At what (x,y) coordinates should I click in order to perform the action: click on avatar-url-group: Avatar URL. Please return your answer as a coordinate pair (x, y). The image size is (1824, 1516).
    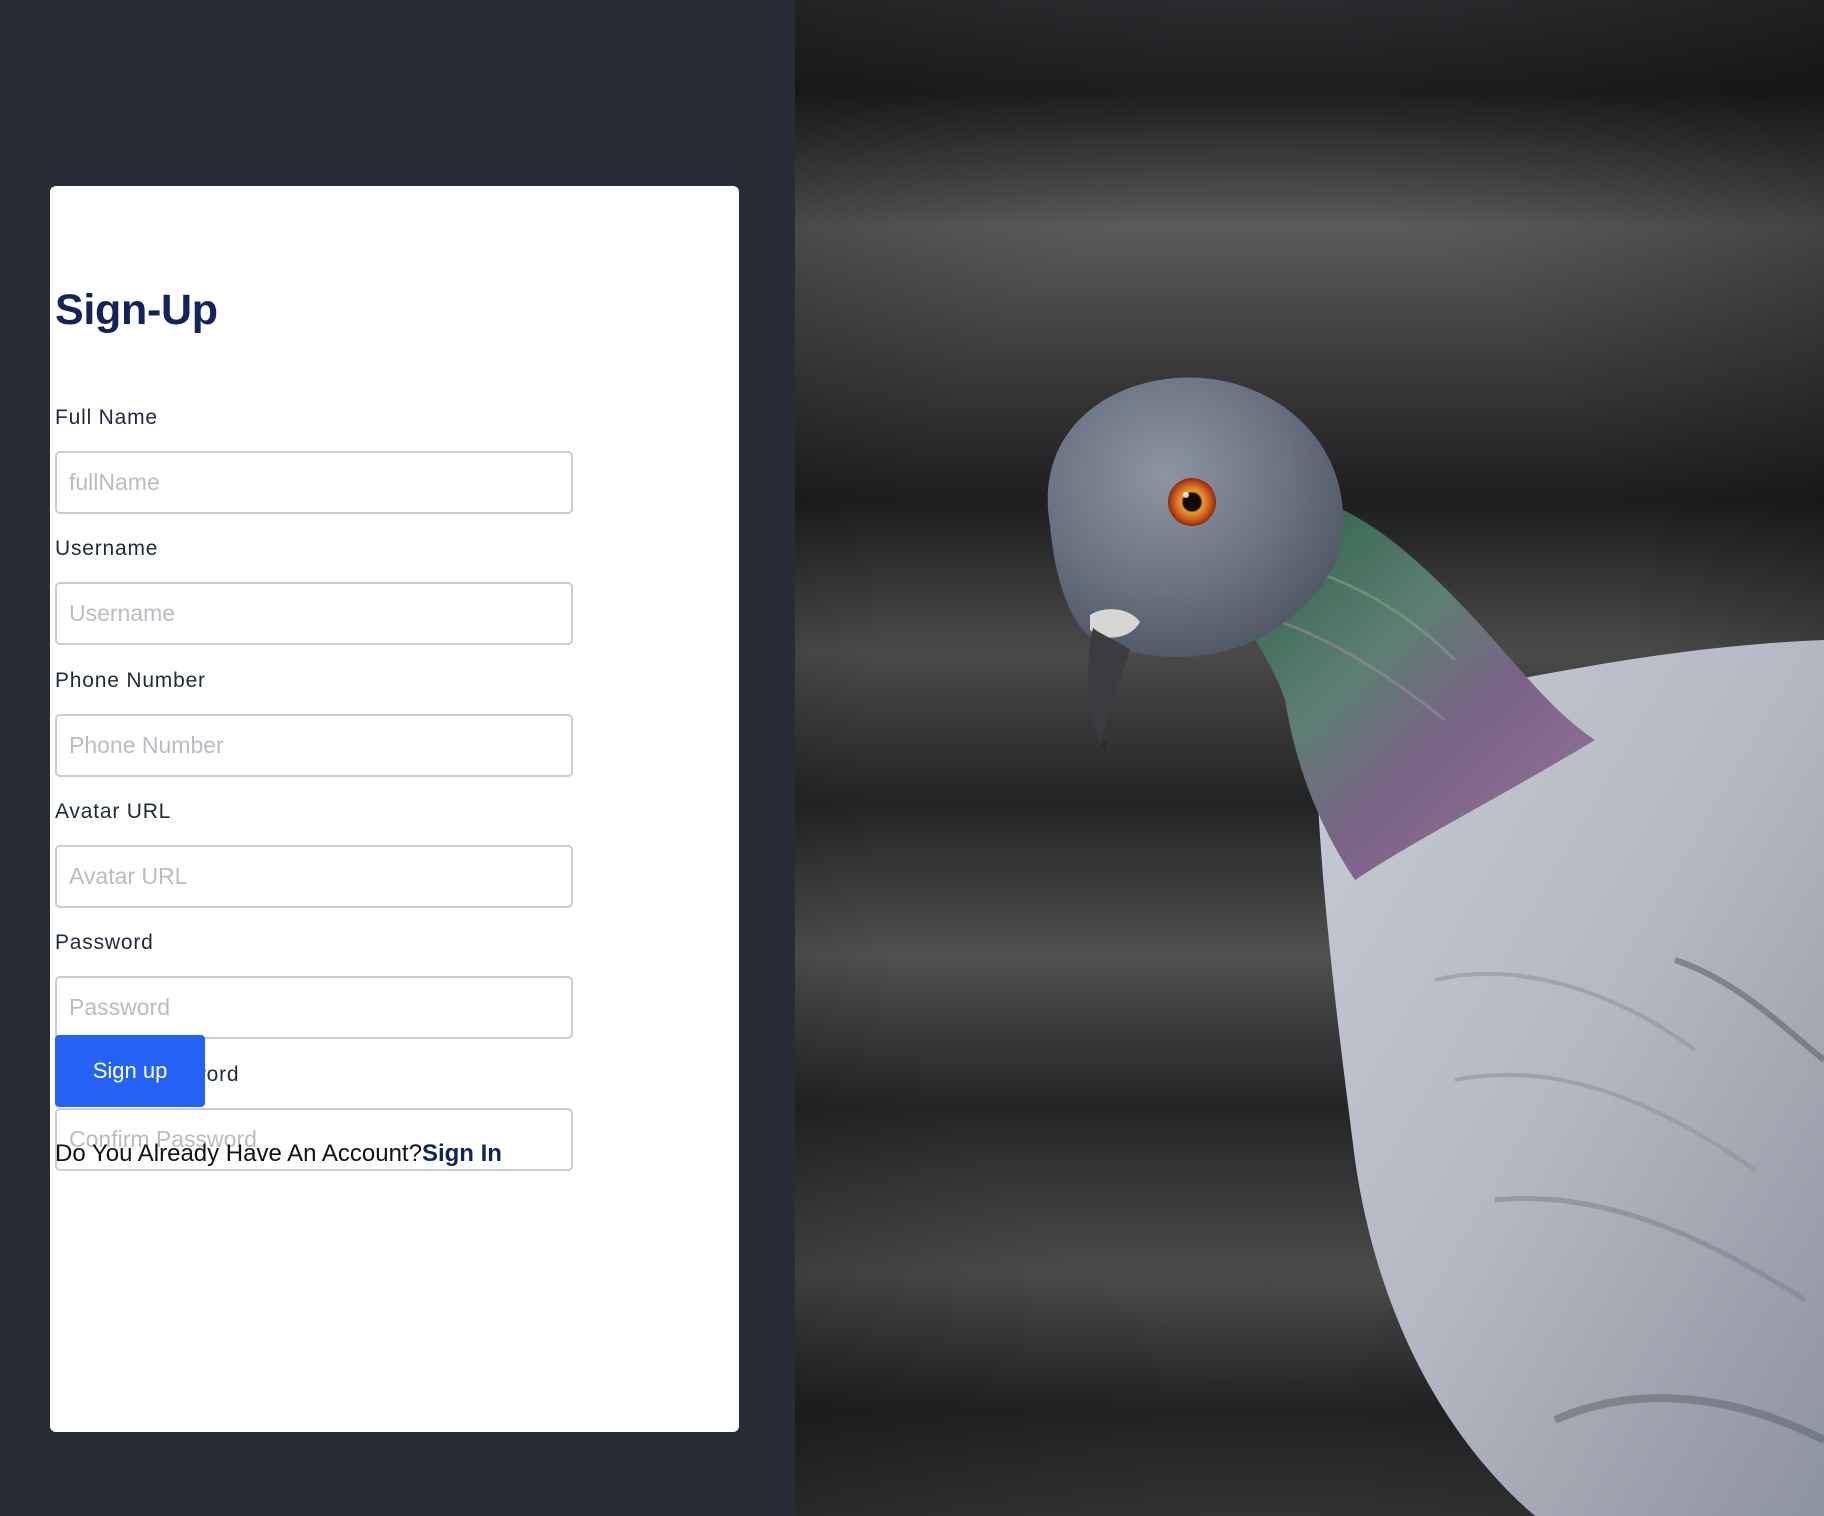
    Looking at the image, I should click on (314, 853).